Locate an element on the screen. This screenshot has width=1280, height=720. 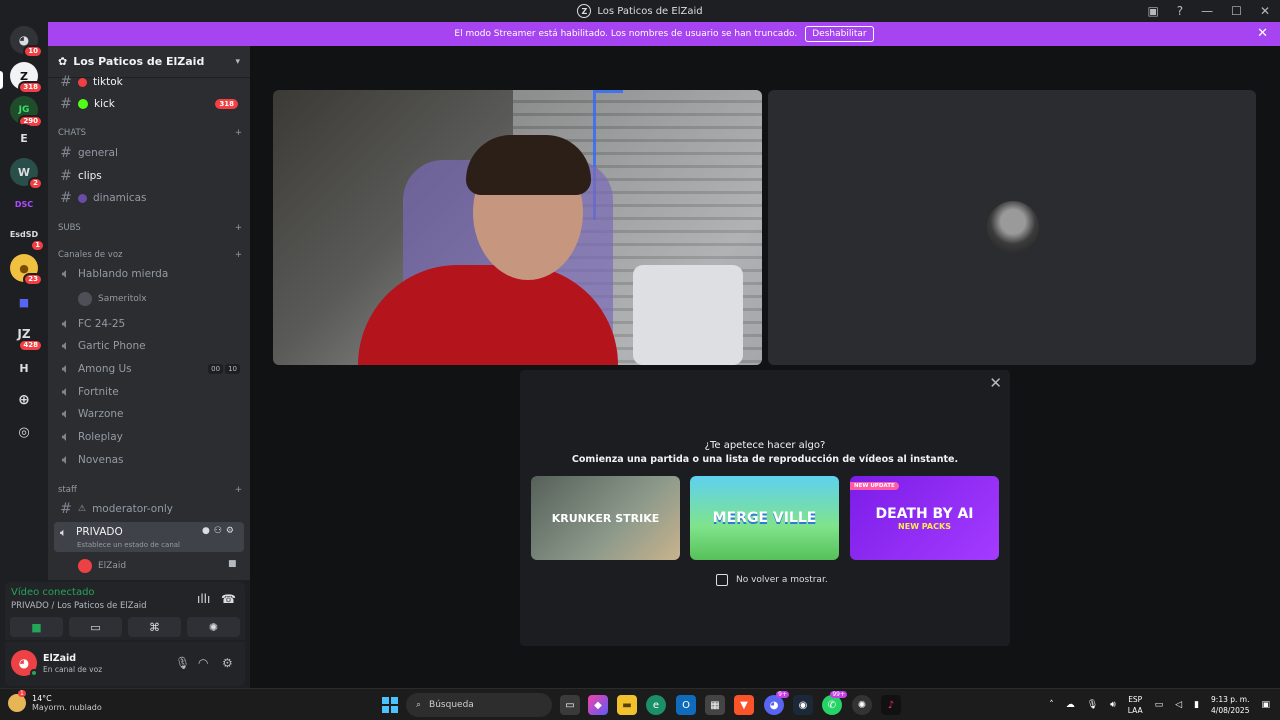
home-button: ◕ 10 is located at coordinates (26, 42).